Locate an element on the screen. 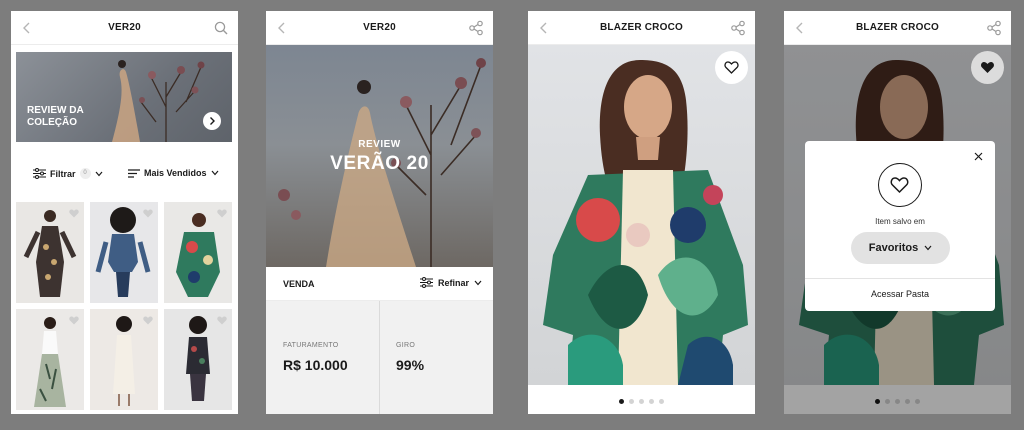  section-label: VENDA is located at coordinates (299, 284).